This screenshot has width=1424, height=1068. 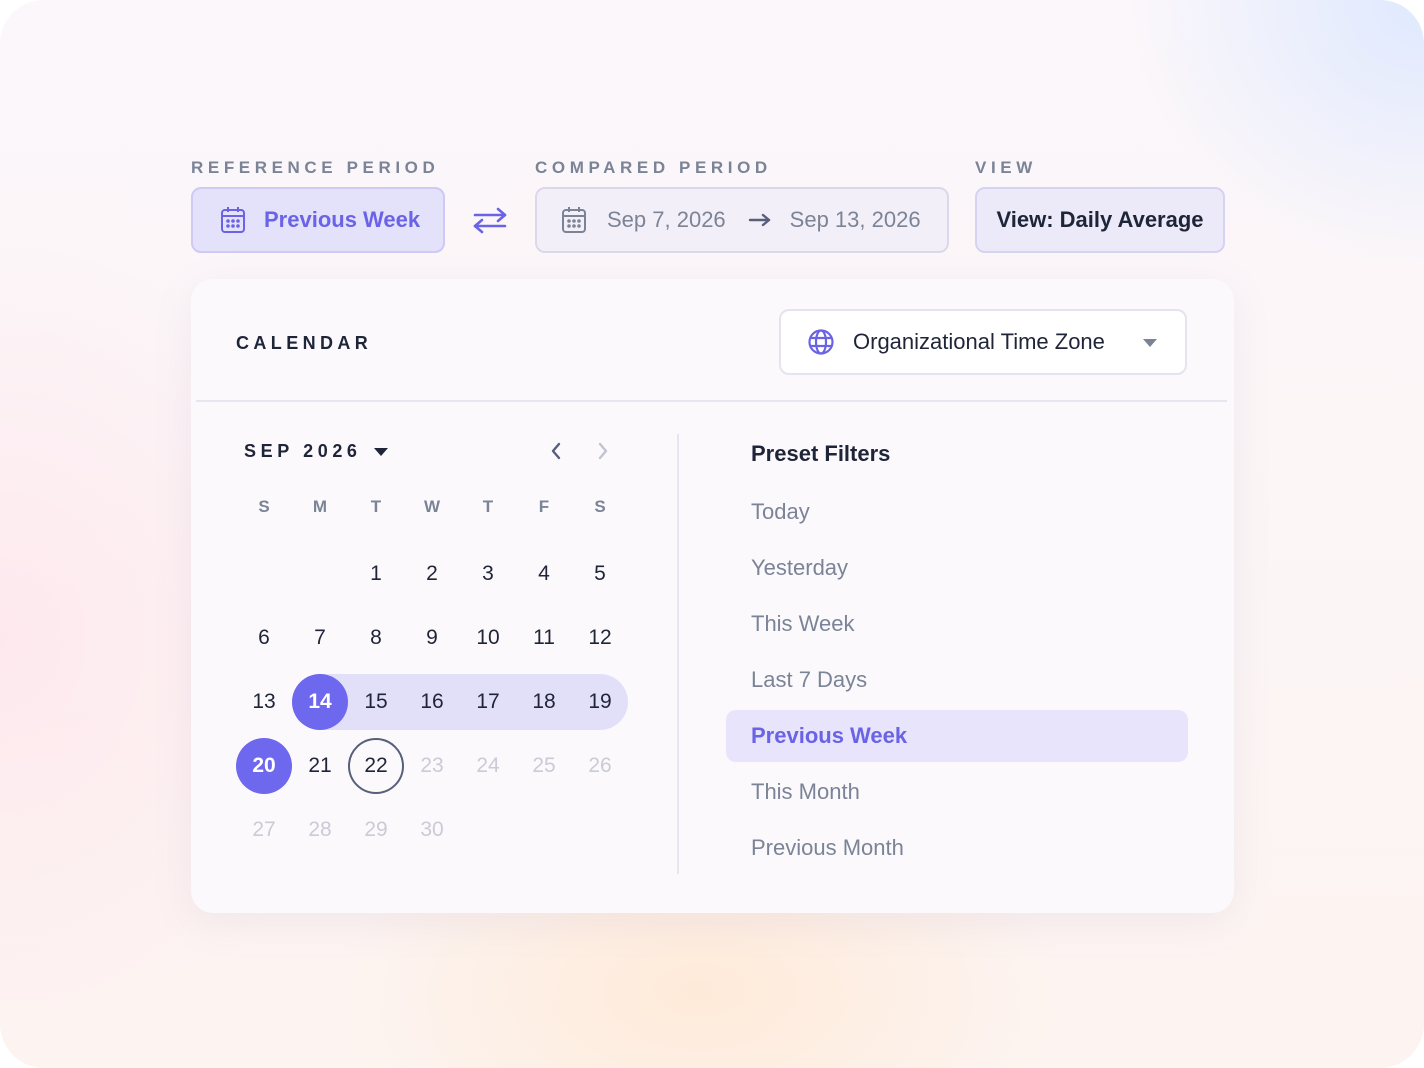 I want to click on arrow-right-icon, so click(x=760, y=220).